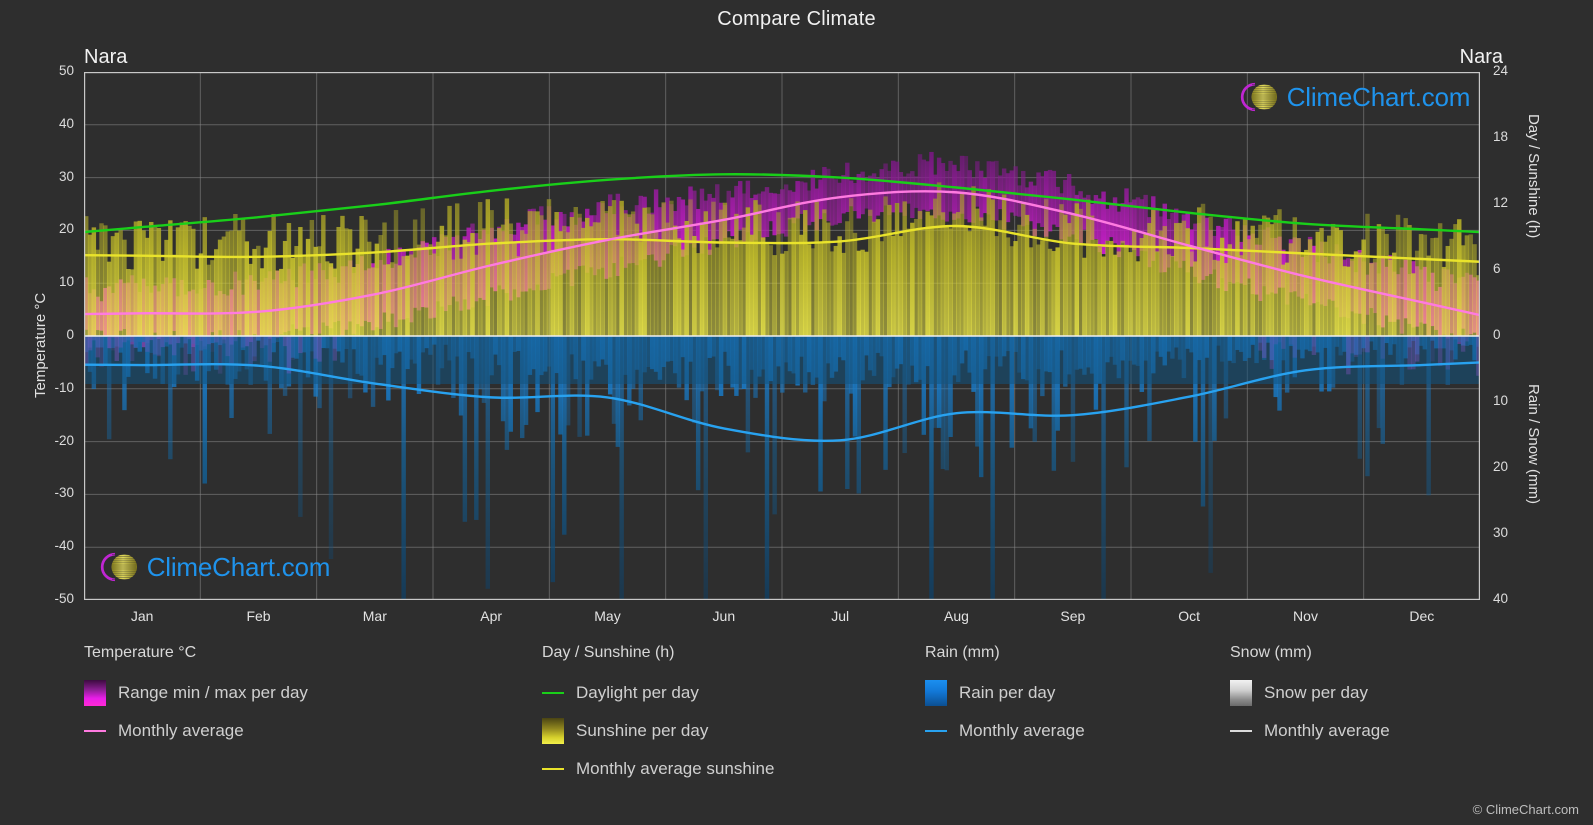  I want to click on legend-item-label: Range min / max per day, so click(213, 692).